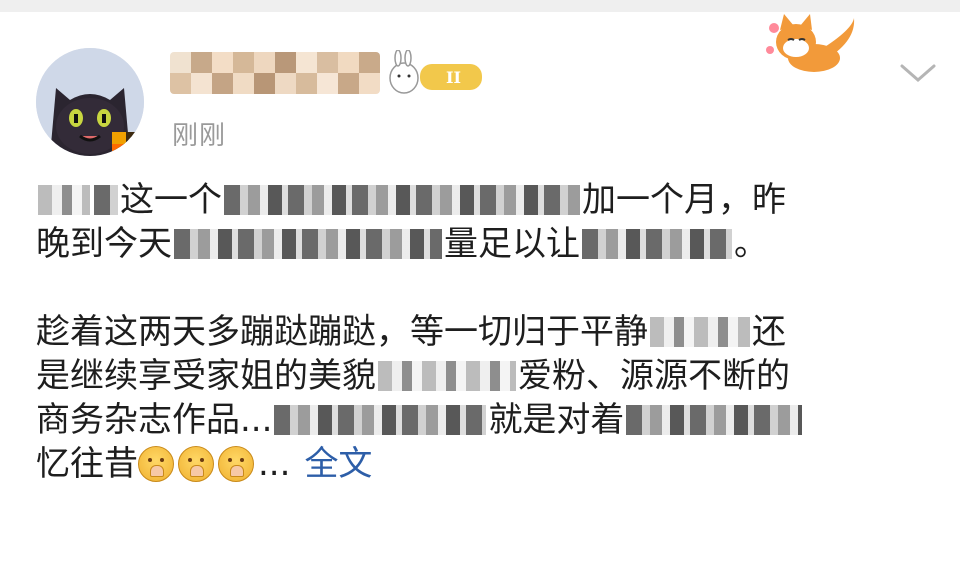 This screenshot has width=960, height=562. What do you see at coordinates (751, 244) in the screenshot?
I see `post-text: 。` at bounding box center [751, 244].